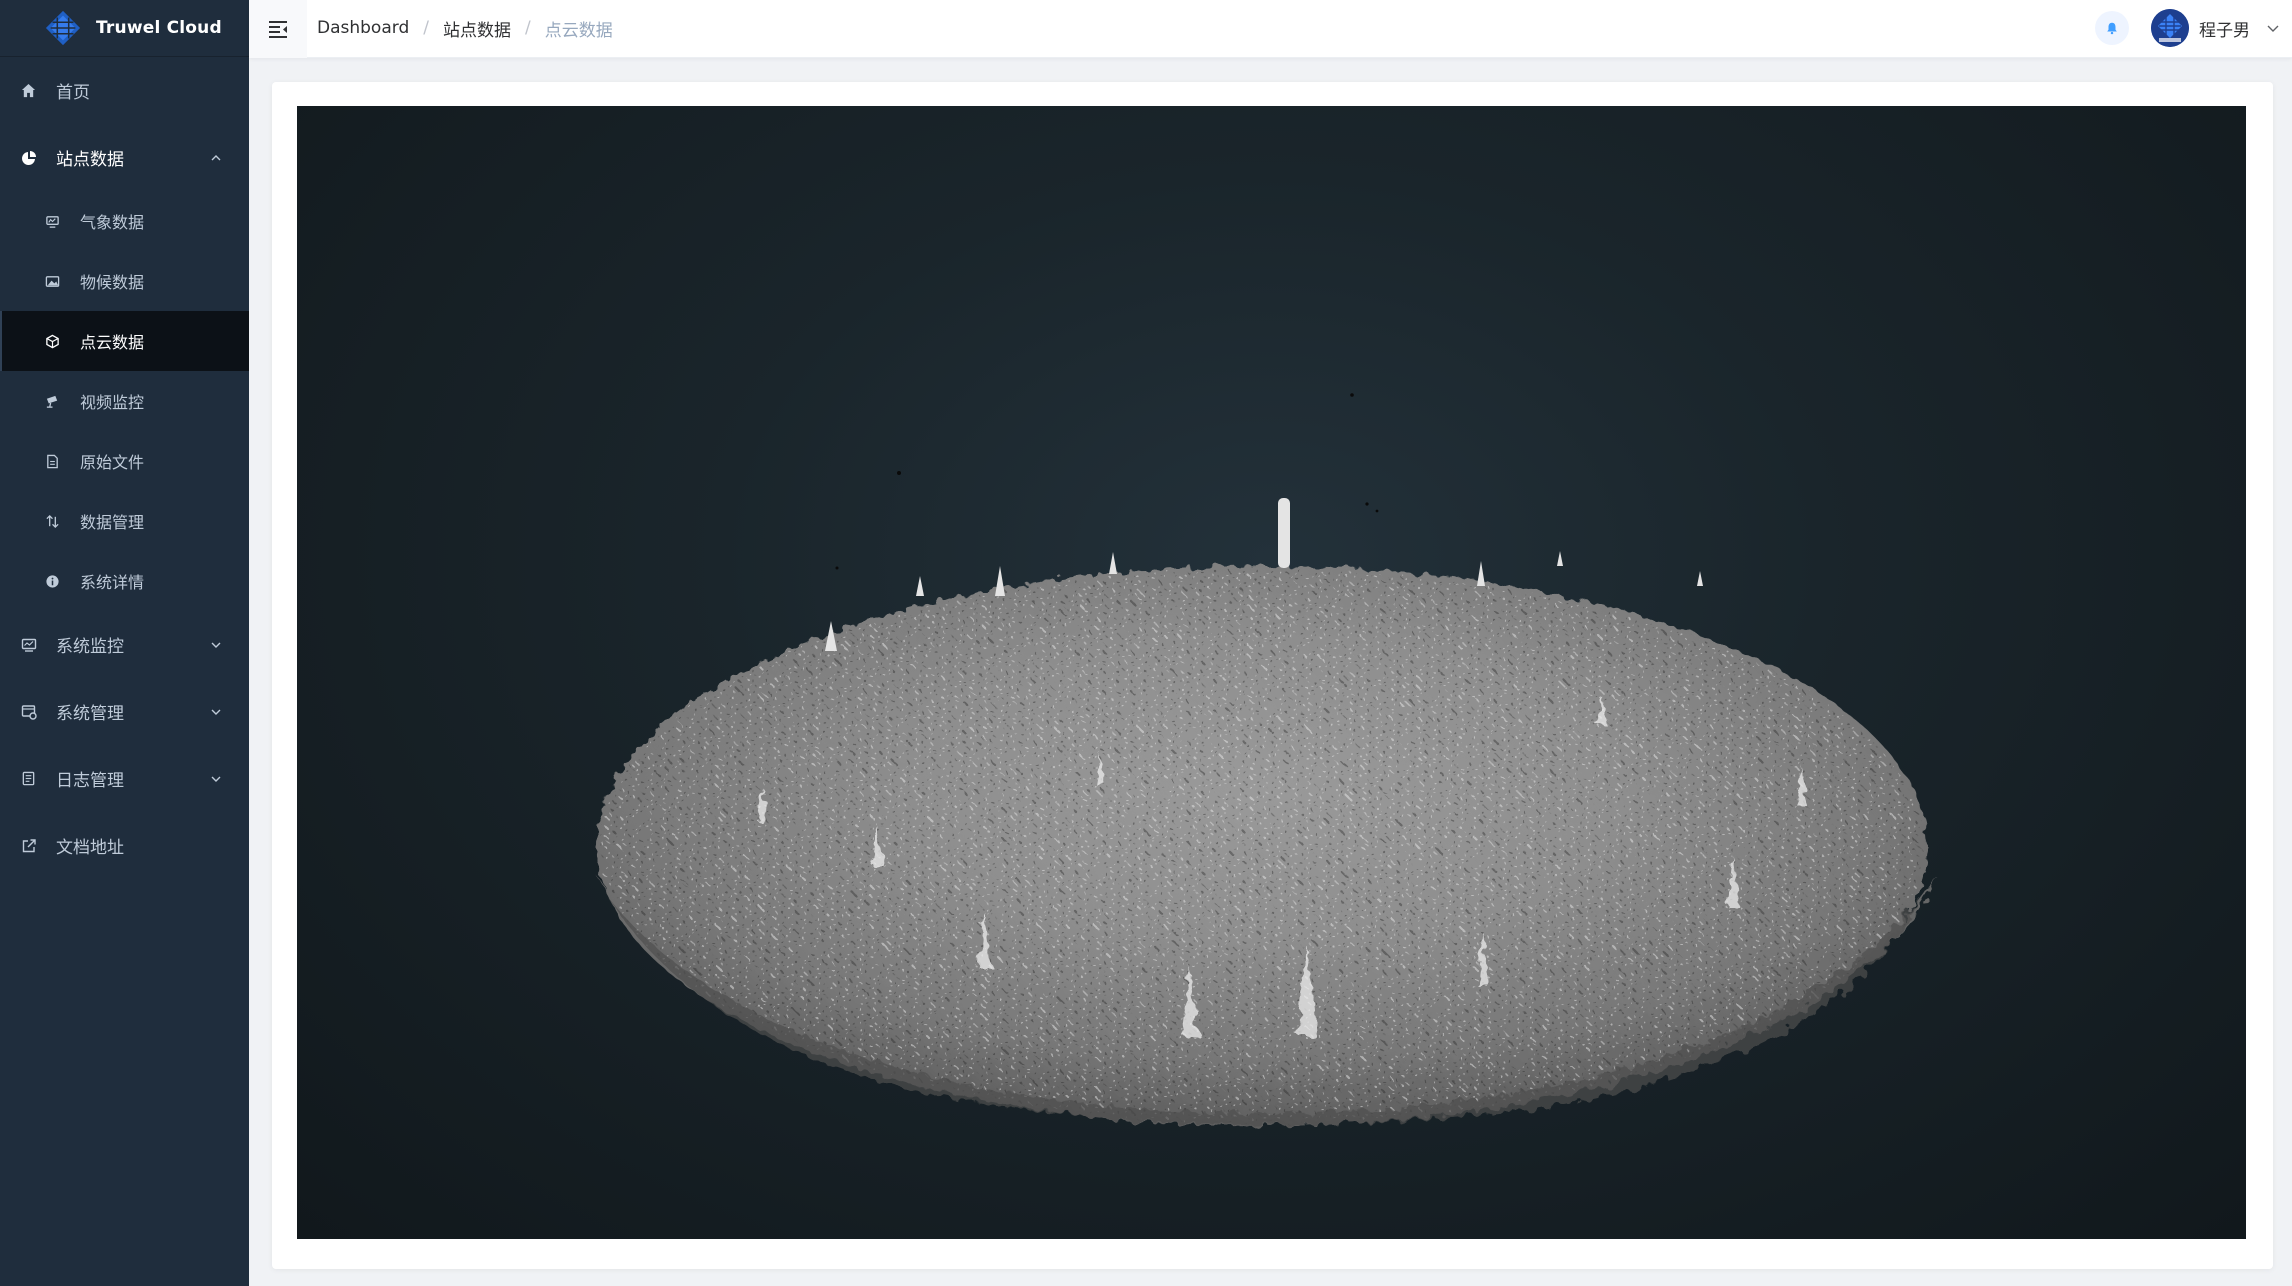  What do you see at coordinates (28, 644) in the screenshot?
I see `monitor-chart-icon` at bounding box center [28, 644].